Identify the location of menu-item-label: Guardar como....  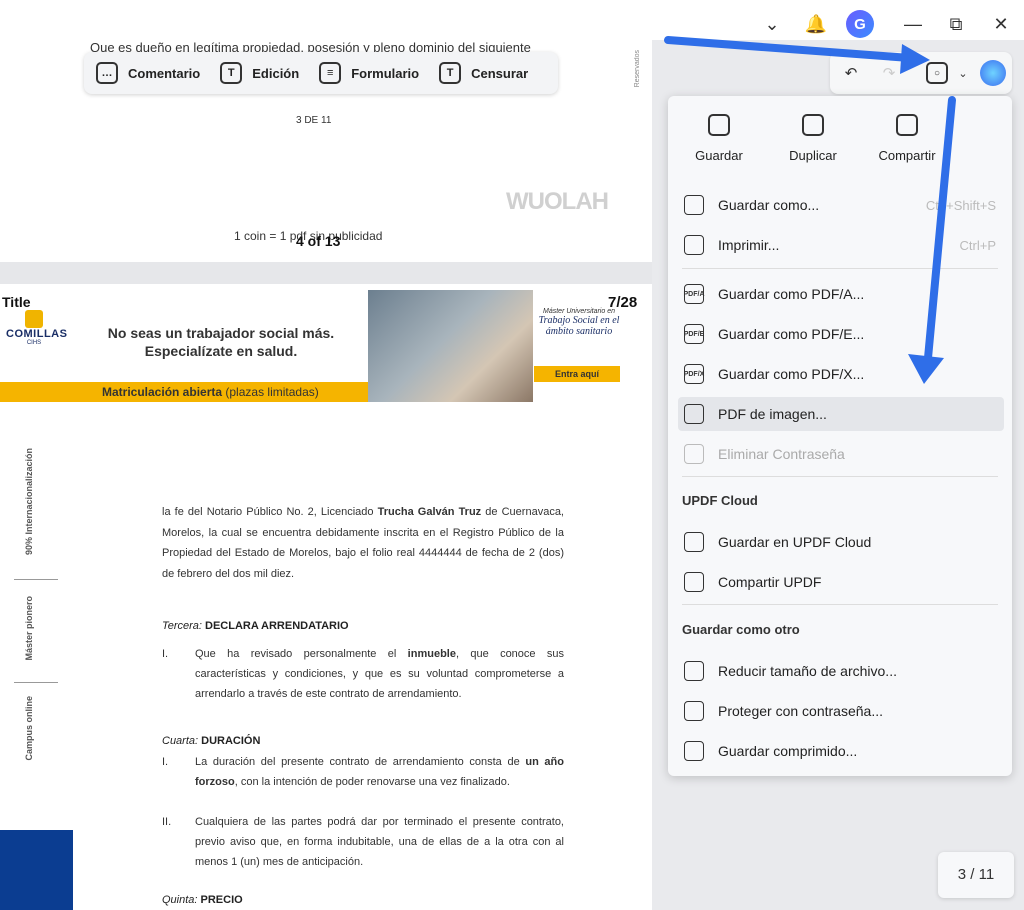
(769, 205).